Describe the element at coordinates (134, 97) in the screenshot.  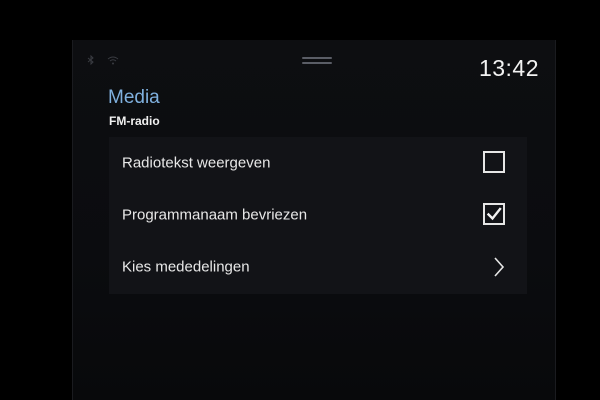
I see `page-title: Media` at that location.